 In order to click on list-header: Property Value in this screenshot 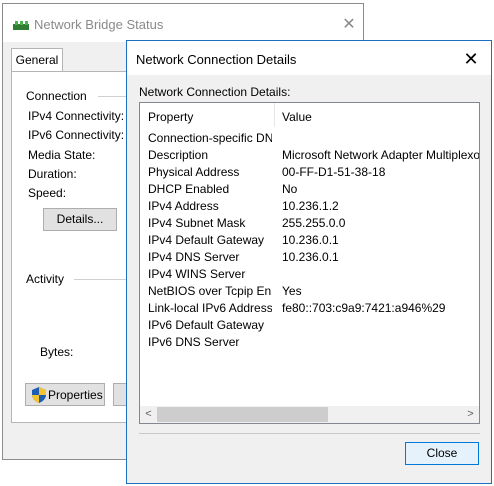, I will do `click(309, 115)`.